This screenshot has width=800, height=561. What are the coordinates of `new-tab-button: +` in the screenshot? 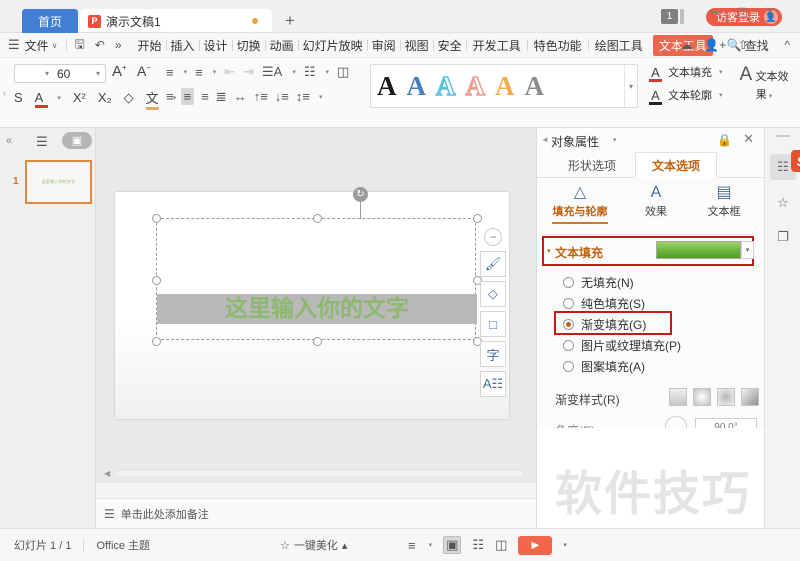 It's located at (290, 21).